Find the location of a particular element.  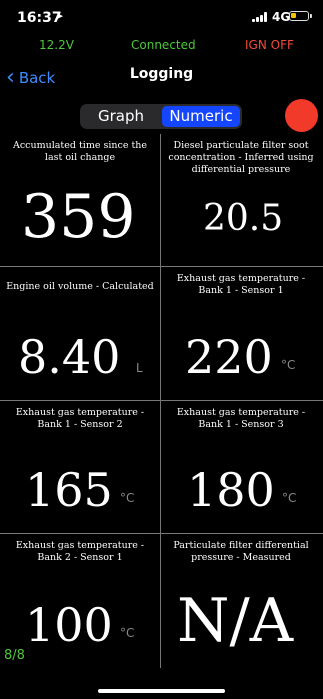

page-title: Logging is located at coordinates (161, 74).